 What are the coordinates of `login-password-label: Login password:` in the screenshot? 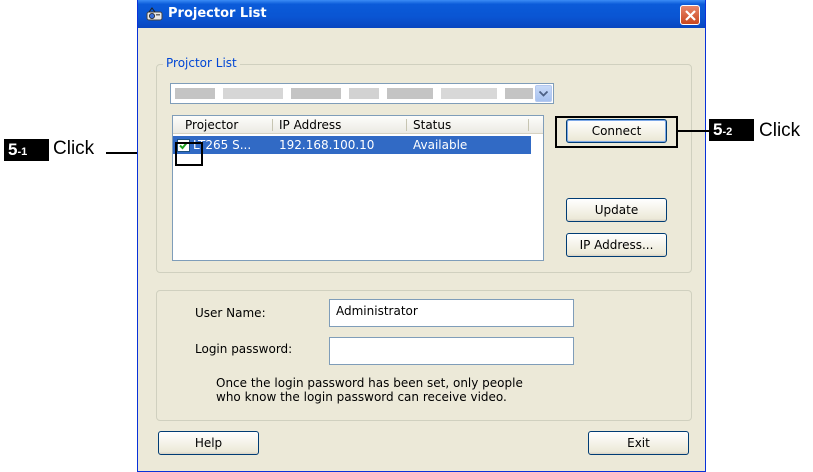 It's located at (244, 349).